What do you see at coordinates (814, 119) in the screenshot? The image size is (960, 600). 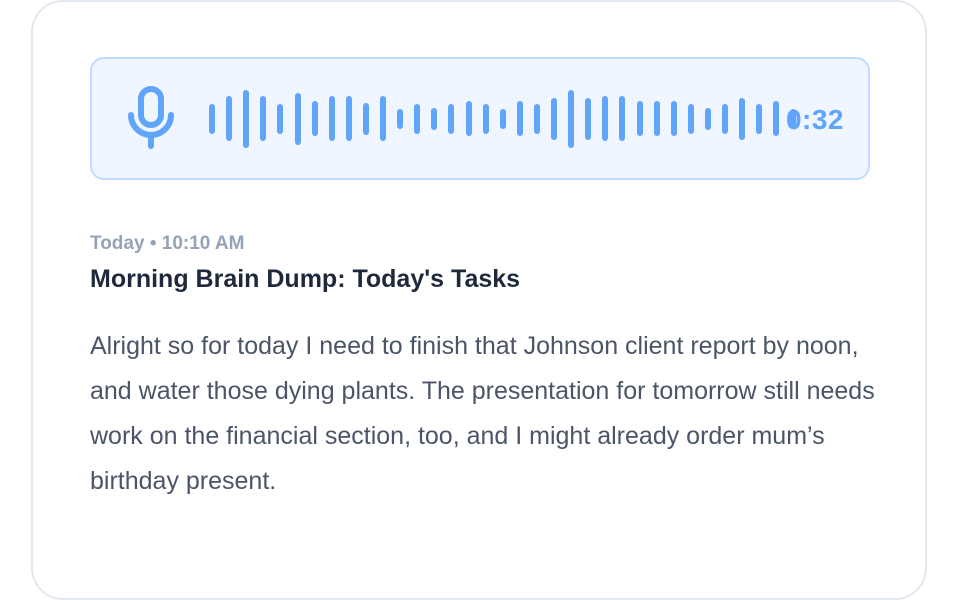 I see `recording-duration: 0:32` at bounding box center [814, 119].